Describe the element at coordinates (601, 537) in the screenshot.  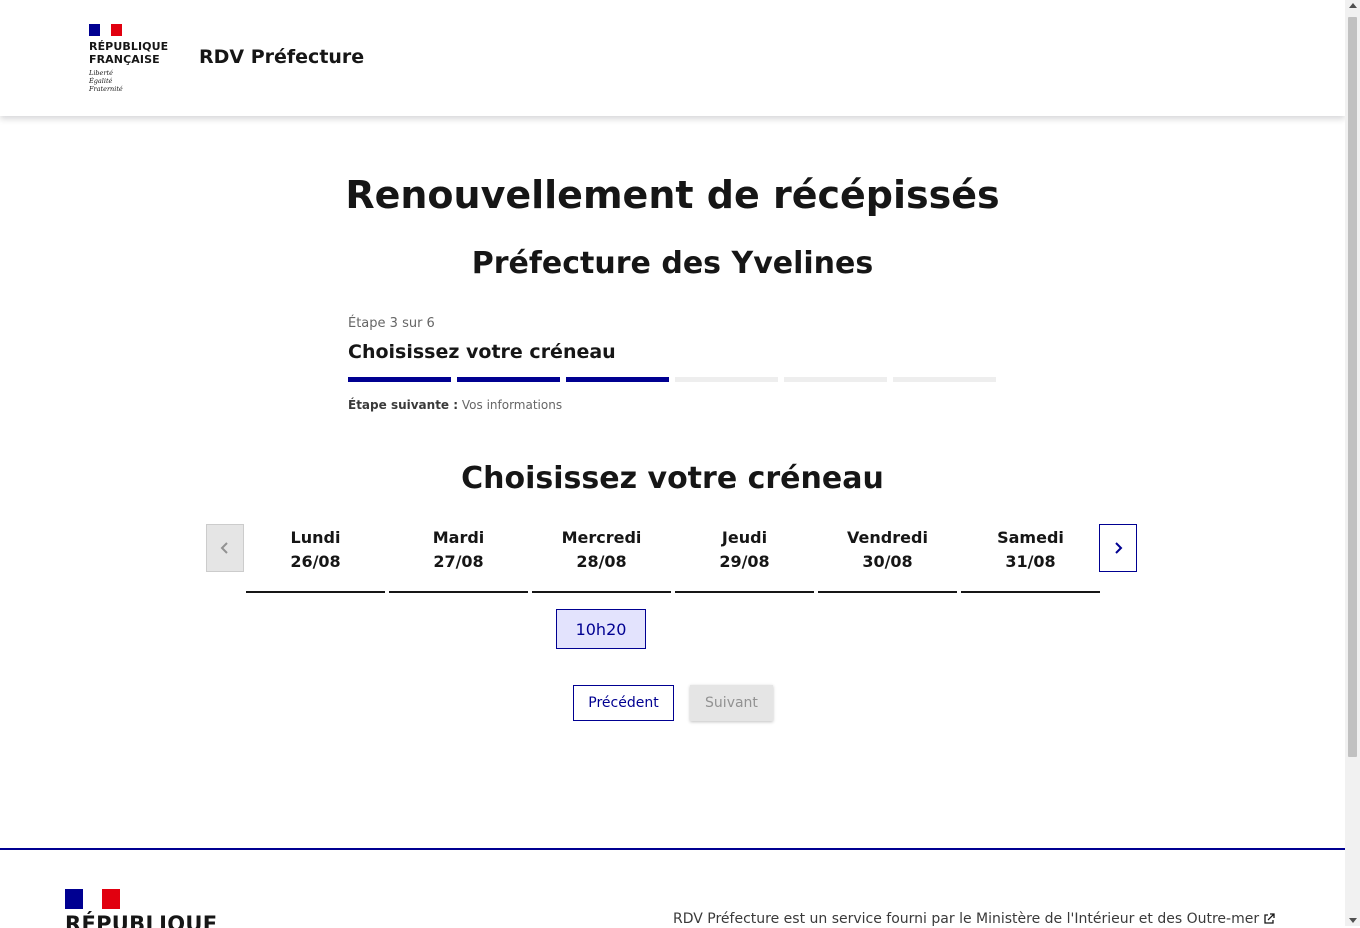
I see `day-name: Mercredi` at that location.